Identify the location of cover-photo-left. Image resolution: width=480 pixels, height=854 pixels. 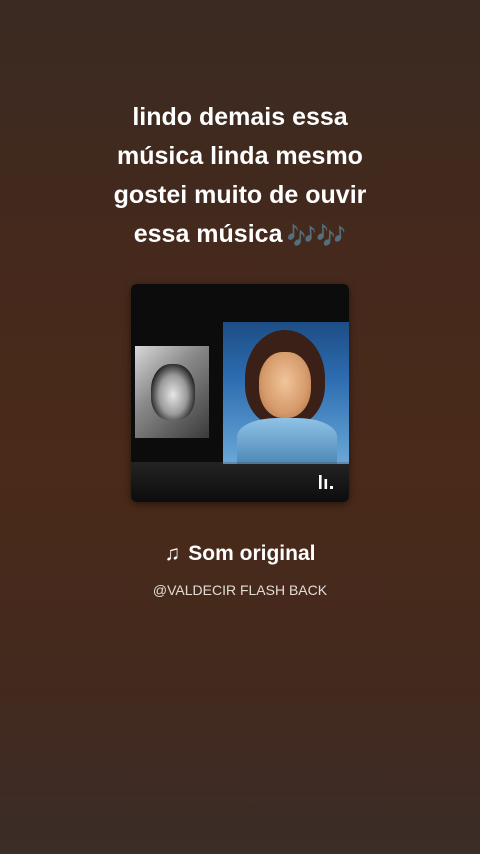
(172, 392).